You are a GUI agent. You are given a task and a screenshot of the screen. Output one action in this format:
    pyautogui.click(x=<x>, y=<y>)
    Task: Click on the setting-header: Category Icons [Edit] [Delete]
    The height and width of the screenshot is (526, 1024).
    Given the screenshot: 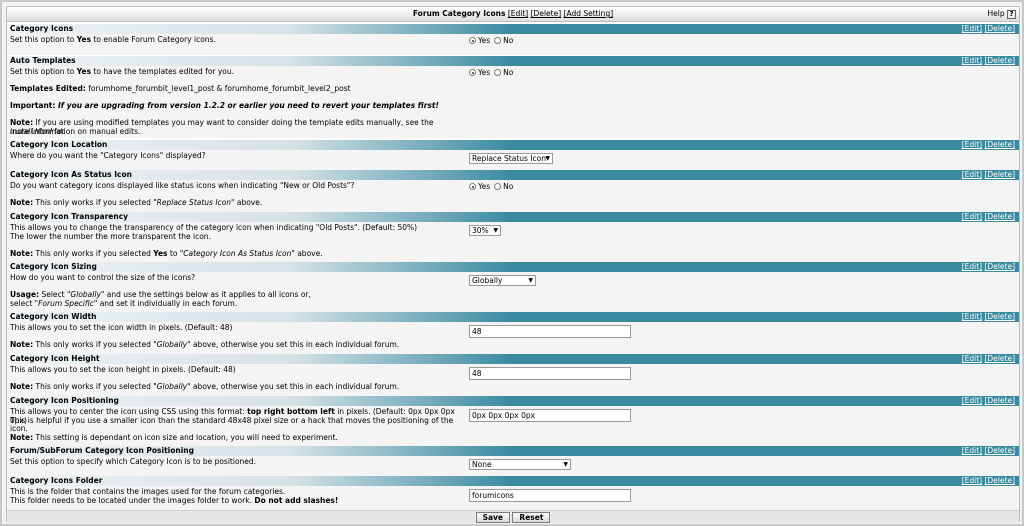 What is the action you would take?
    pyautogui.click(x=513, y=29)
    